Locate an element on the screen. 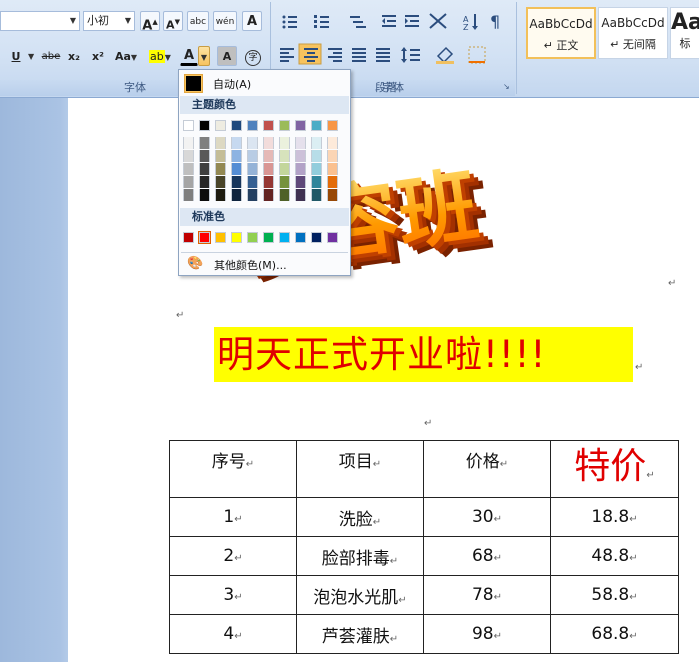 Image resolution: width=699 pixels, height=662 pixels. table-cell: 18.8↵ is located at coordinates (614, 517).